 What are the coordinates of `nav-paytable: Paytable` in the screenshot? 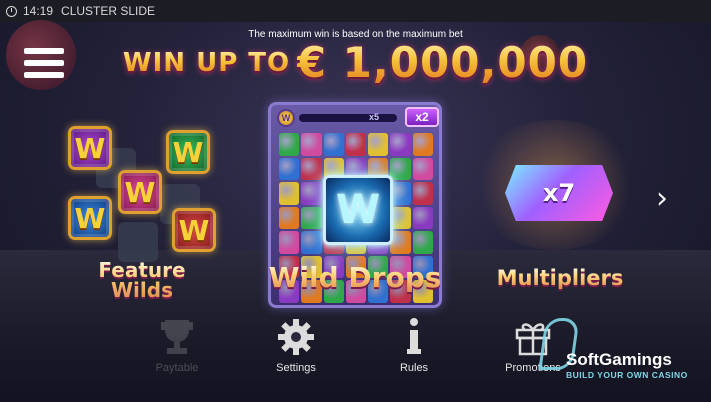 It's located at (177, 346).